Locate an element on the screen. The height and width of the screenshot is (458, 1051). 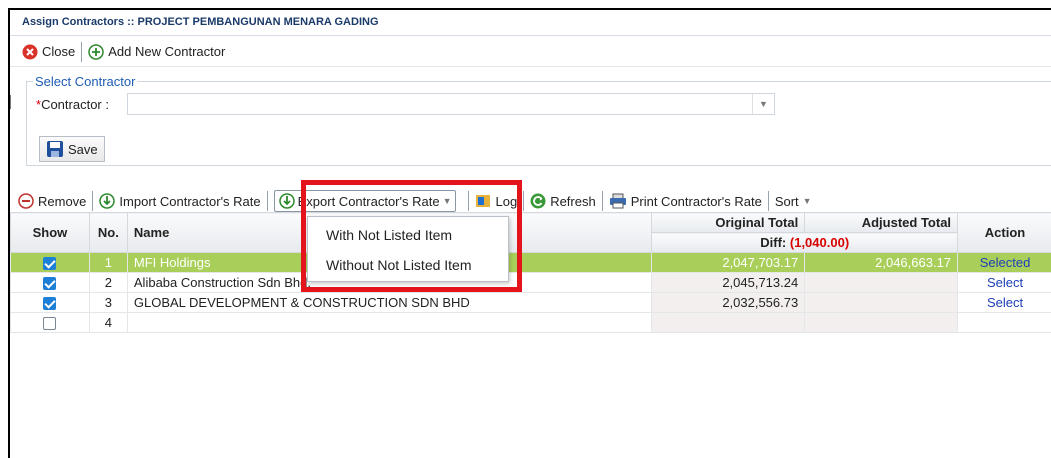
diff-summary: Diff: (1,040.00) is located at coordinates (805, 242).